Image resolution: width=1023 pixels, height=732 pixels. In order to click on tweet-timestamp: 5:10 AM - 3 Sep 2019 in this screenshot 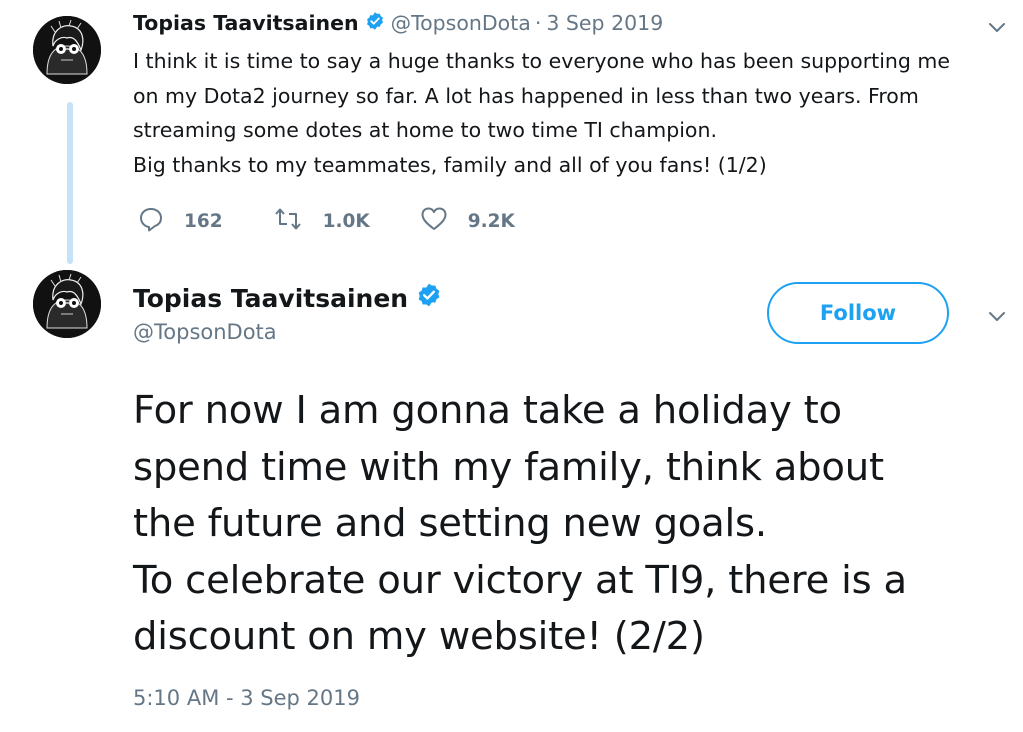, I will do `click(246, 698)`.